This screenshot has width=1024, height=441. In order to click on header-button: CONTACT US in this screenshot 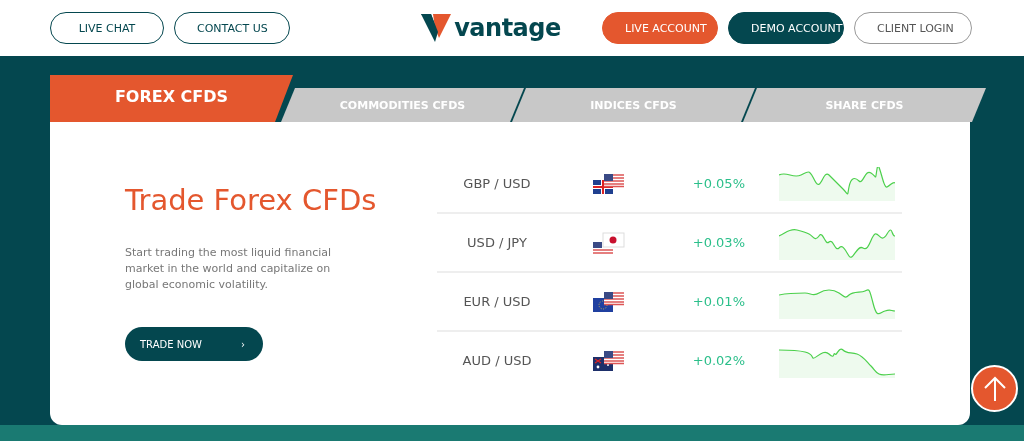, I will do `click(232, 28)`.